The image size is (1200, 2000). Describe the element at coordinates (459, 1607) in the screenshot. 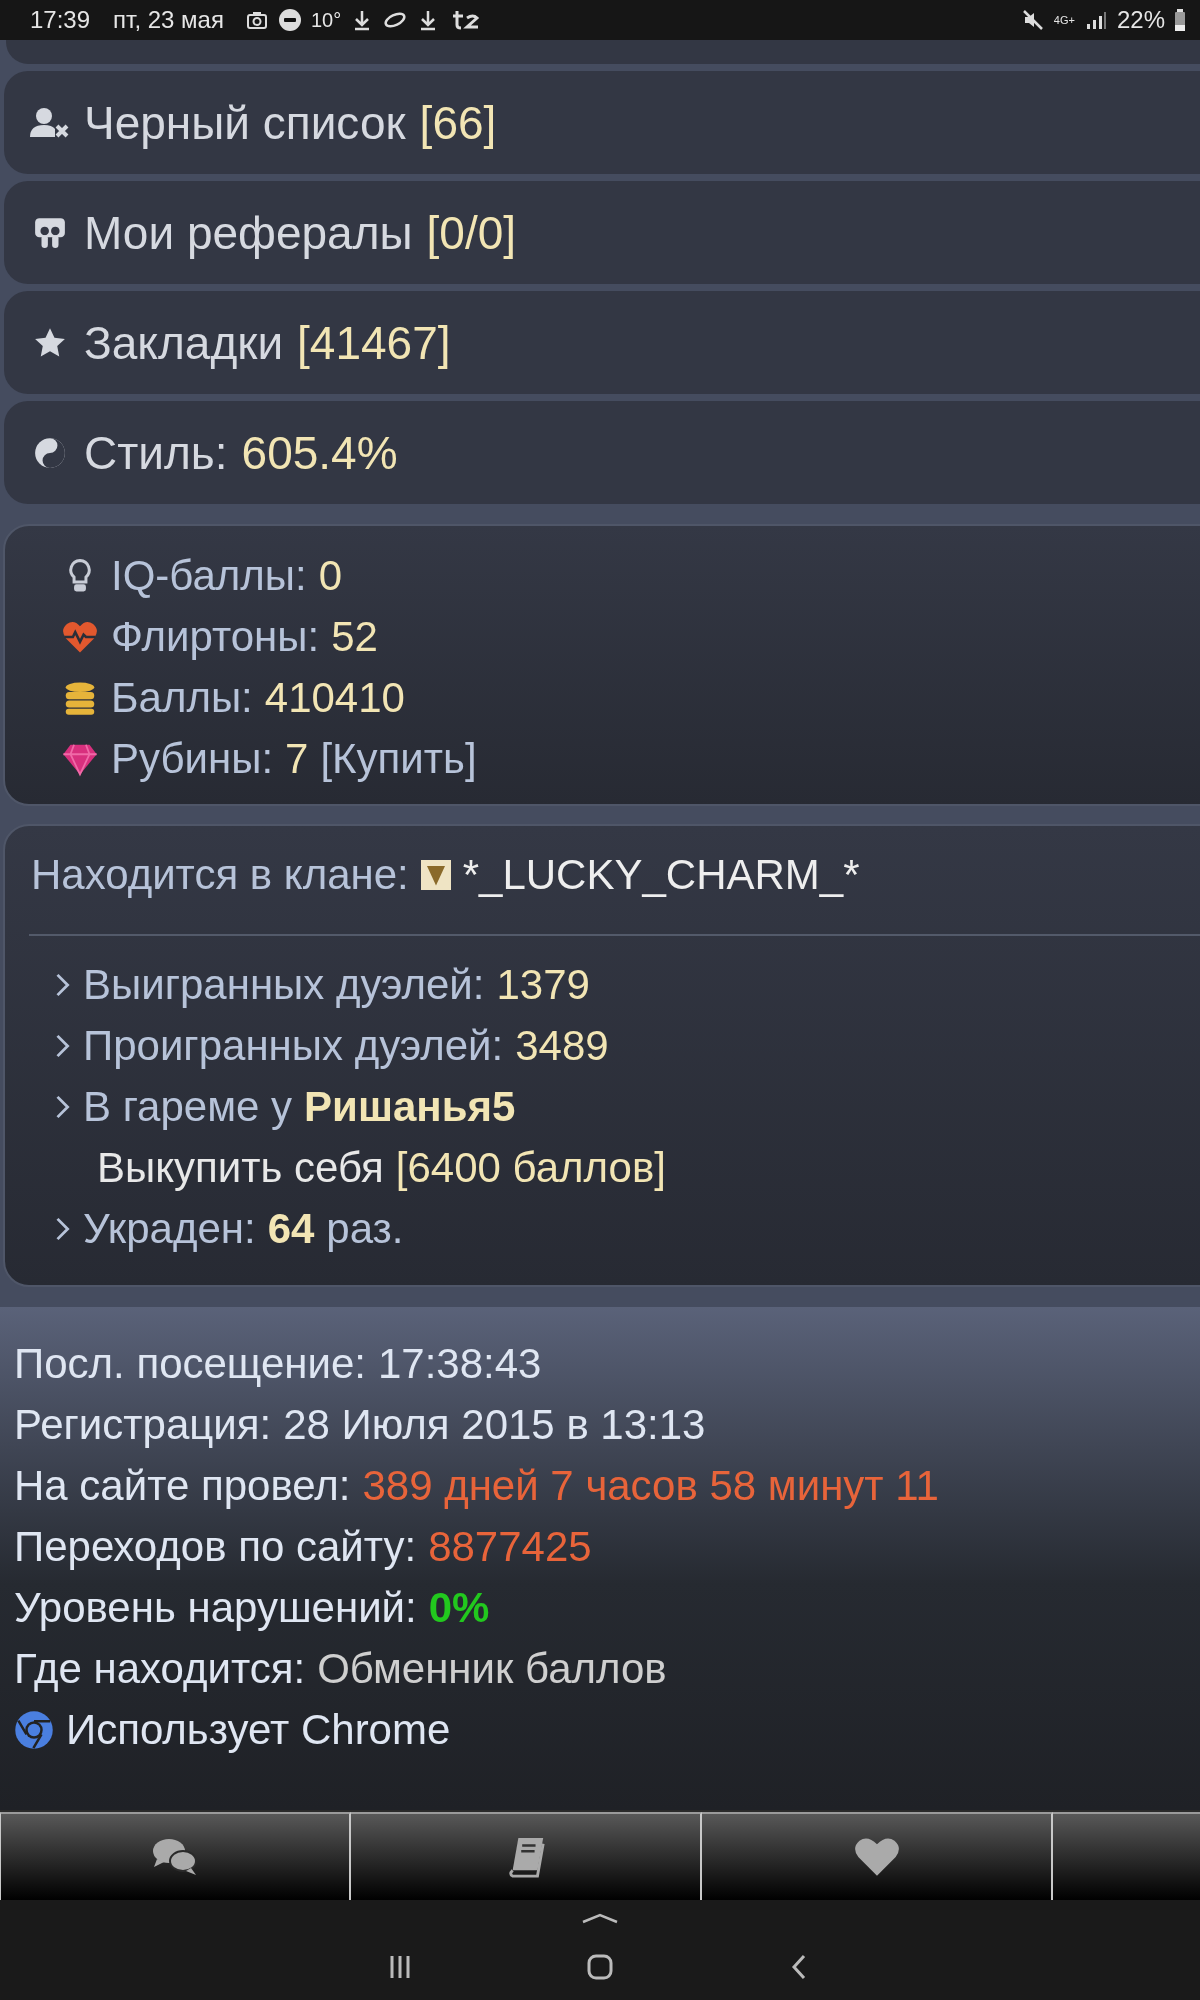

I see `info-value: 0%` at that location.